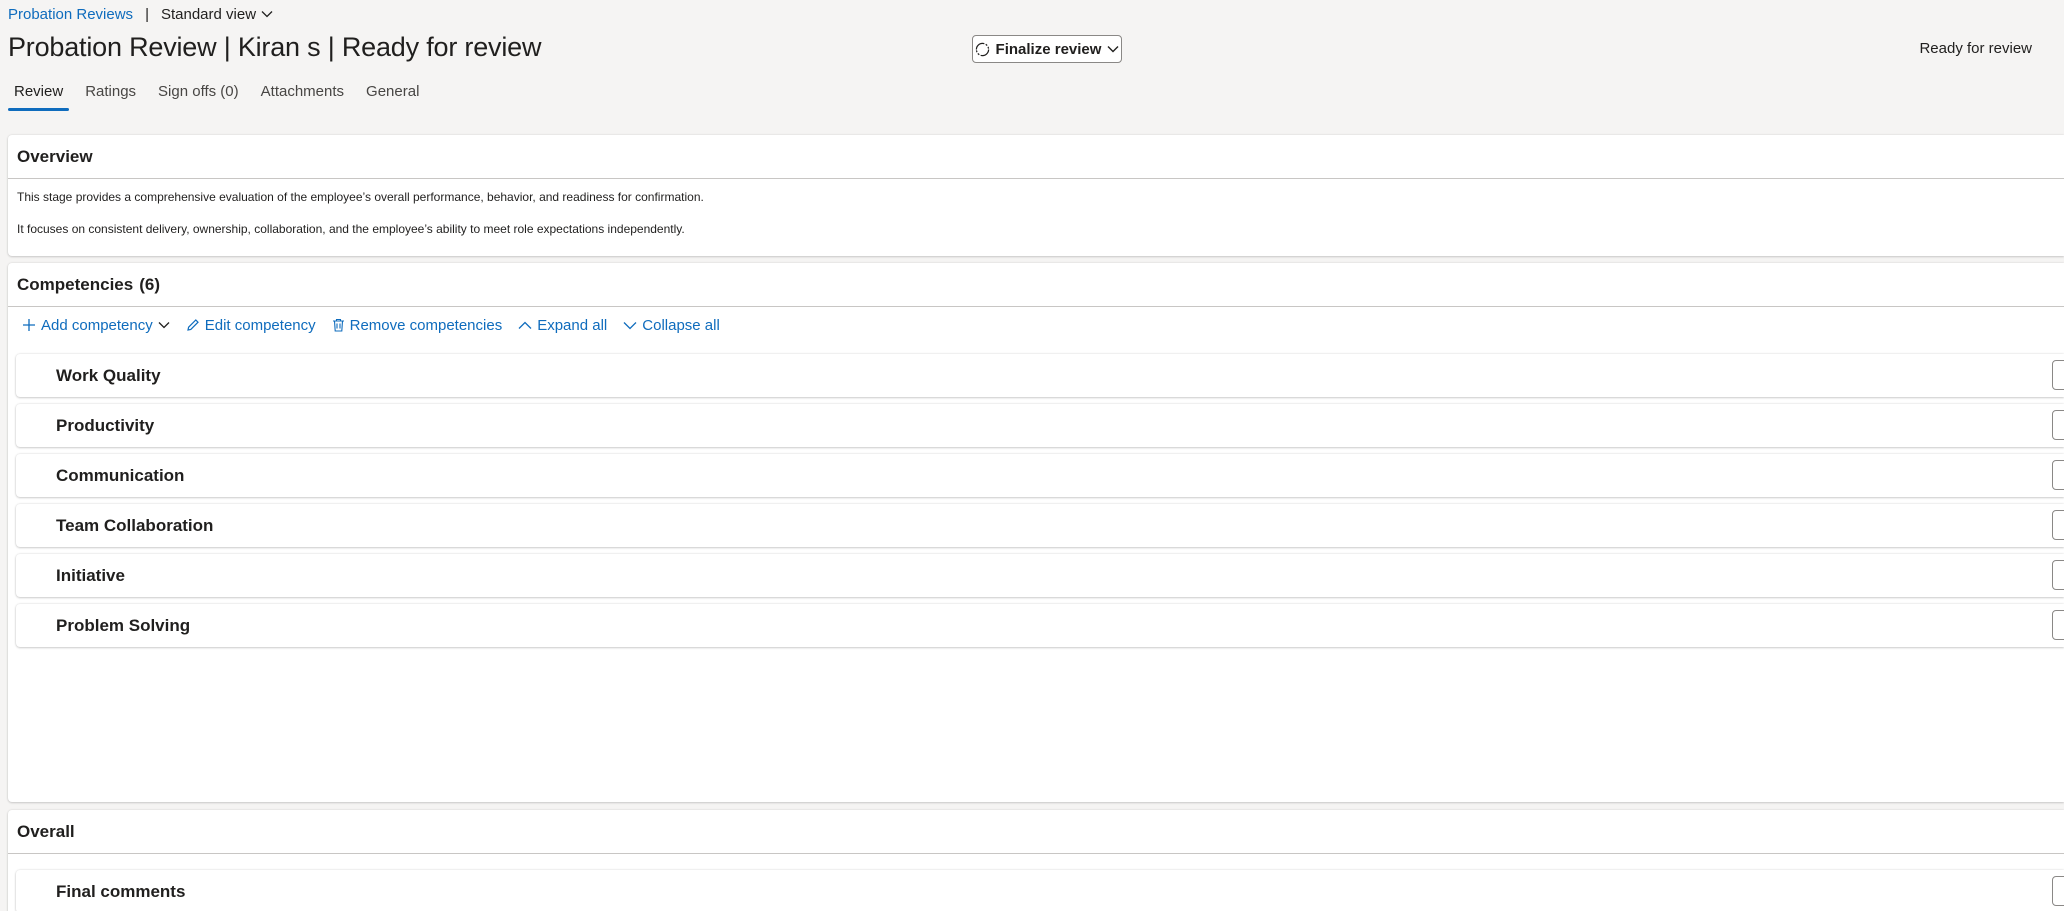 The width and height of the screenshot is (2064, 911). I want to click on finalize-review-button: Finalize review, so click(1047, 49).